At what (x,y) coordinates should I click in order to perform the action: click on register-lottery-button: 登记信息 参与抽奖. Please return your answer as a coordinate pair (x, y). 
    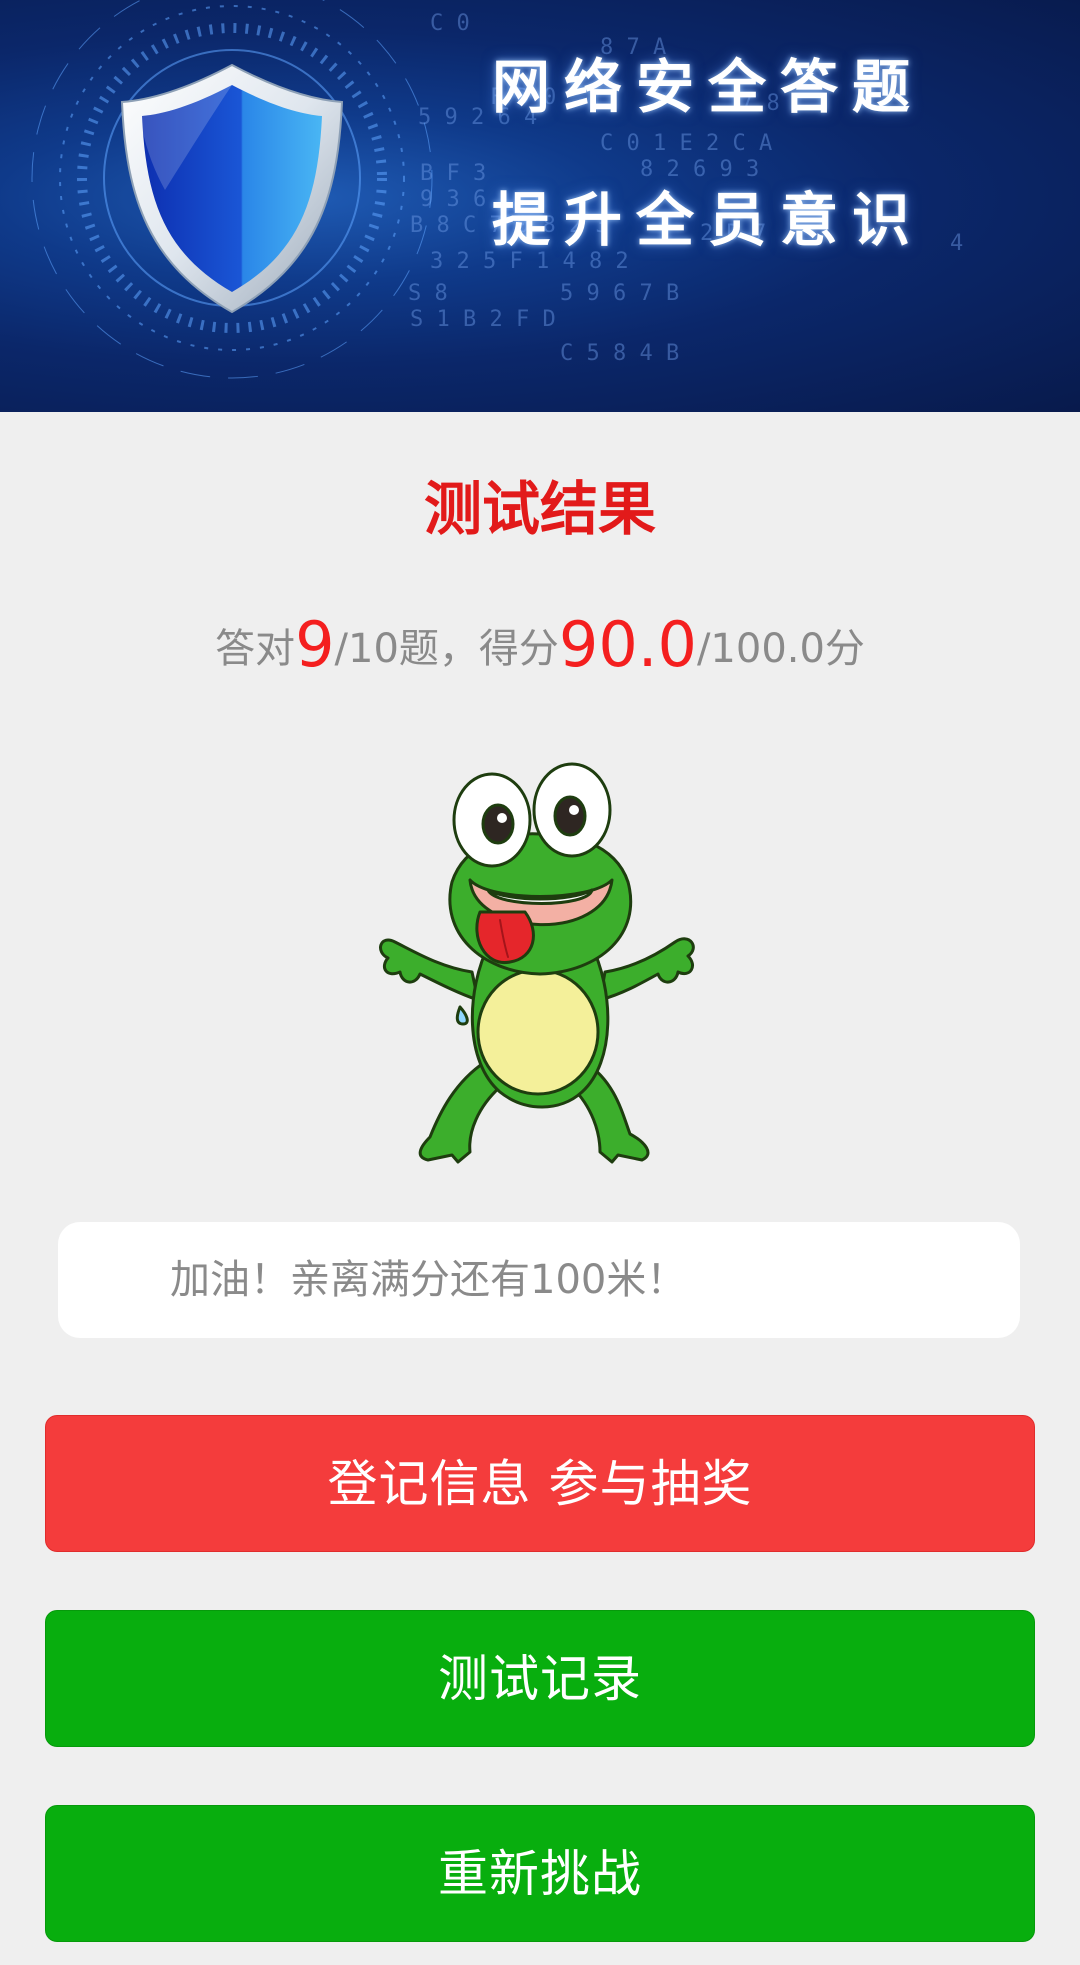
    Looking at the image, I should click on (540, 1483).